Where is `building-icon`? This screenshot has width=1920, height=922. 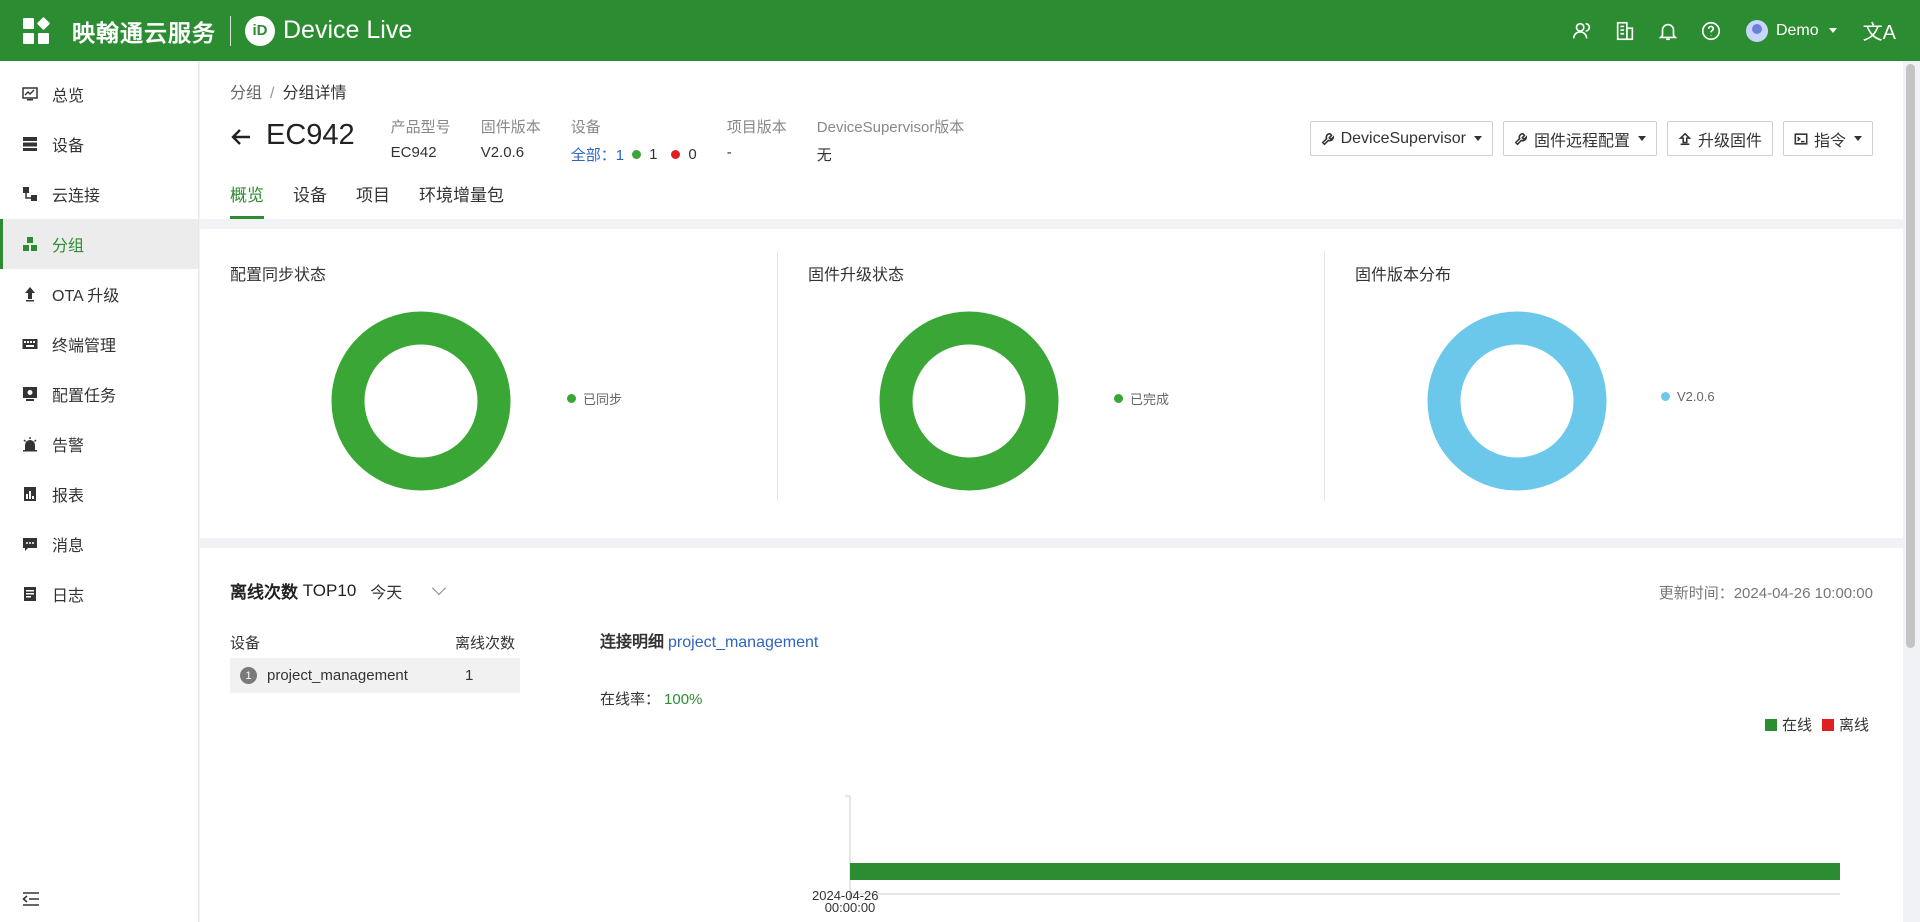
building-icon is located at coordinates (1625, 31).